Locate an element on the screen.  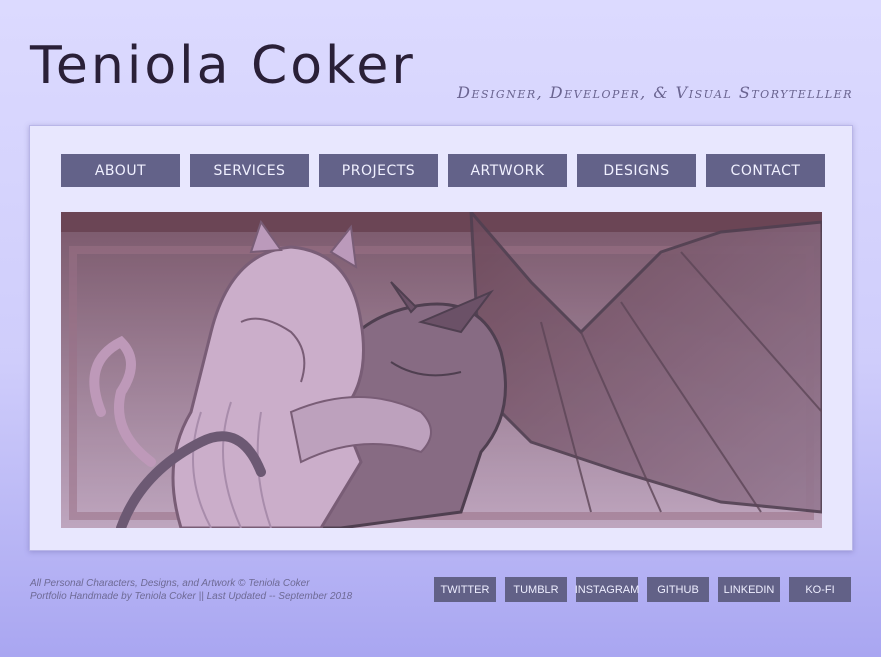
nav-artwork-button: ARTWORK is located at coordinates (507, 170).